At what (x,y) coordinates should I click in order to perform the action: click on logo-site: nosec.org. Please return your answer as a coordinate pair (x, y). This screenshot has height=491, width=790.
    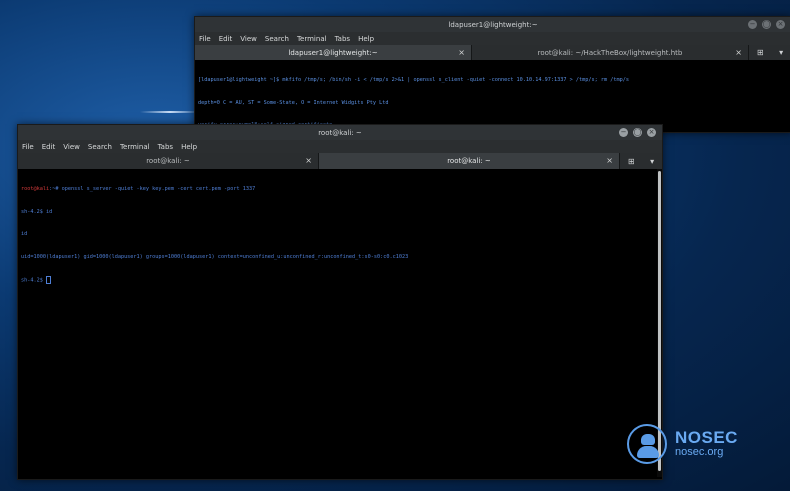
    Looking at the image, I should click on (699, 452).